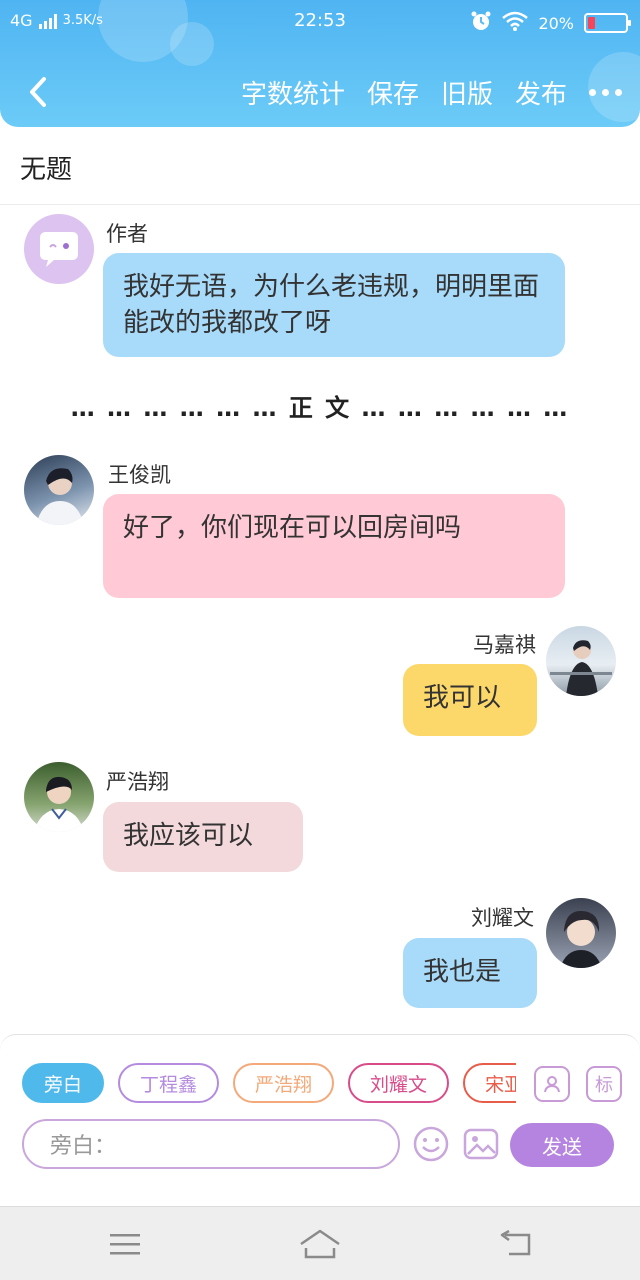 This screenshot has width=640, height=1280. I want to click on author-chat-icon, so click(59, 249).